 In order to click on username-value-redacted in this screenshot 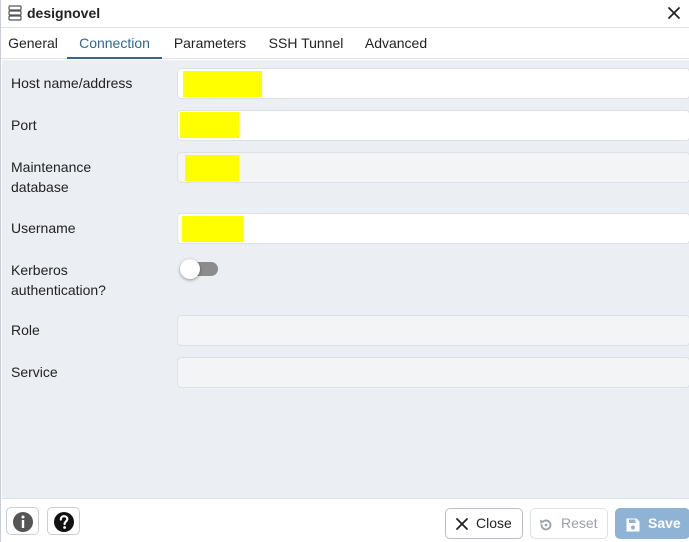, I will do `click(212, 229)`.